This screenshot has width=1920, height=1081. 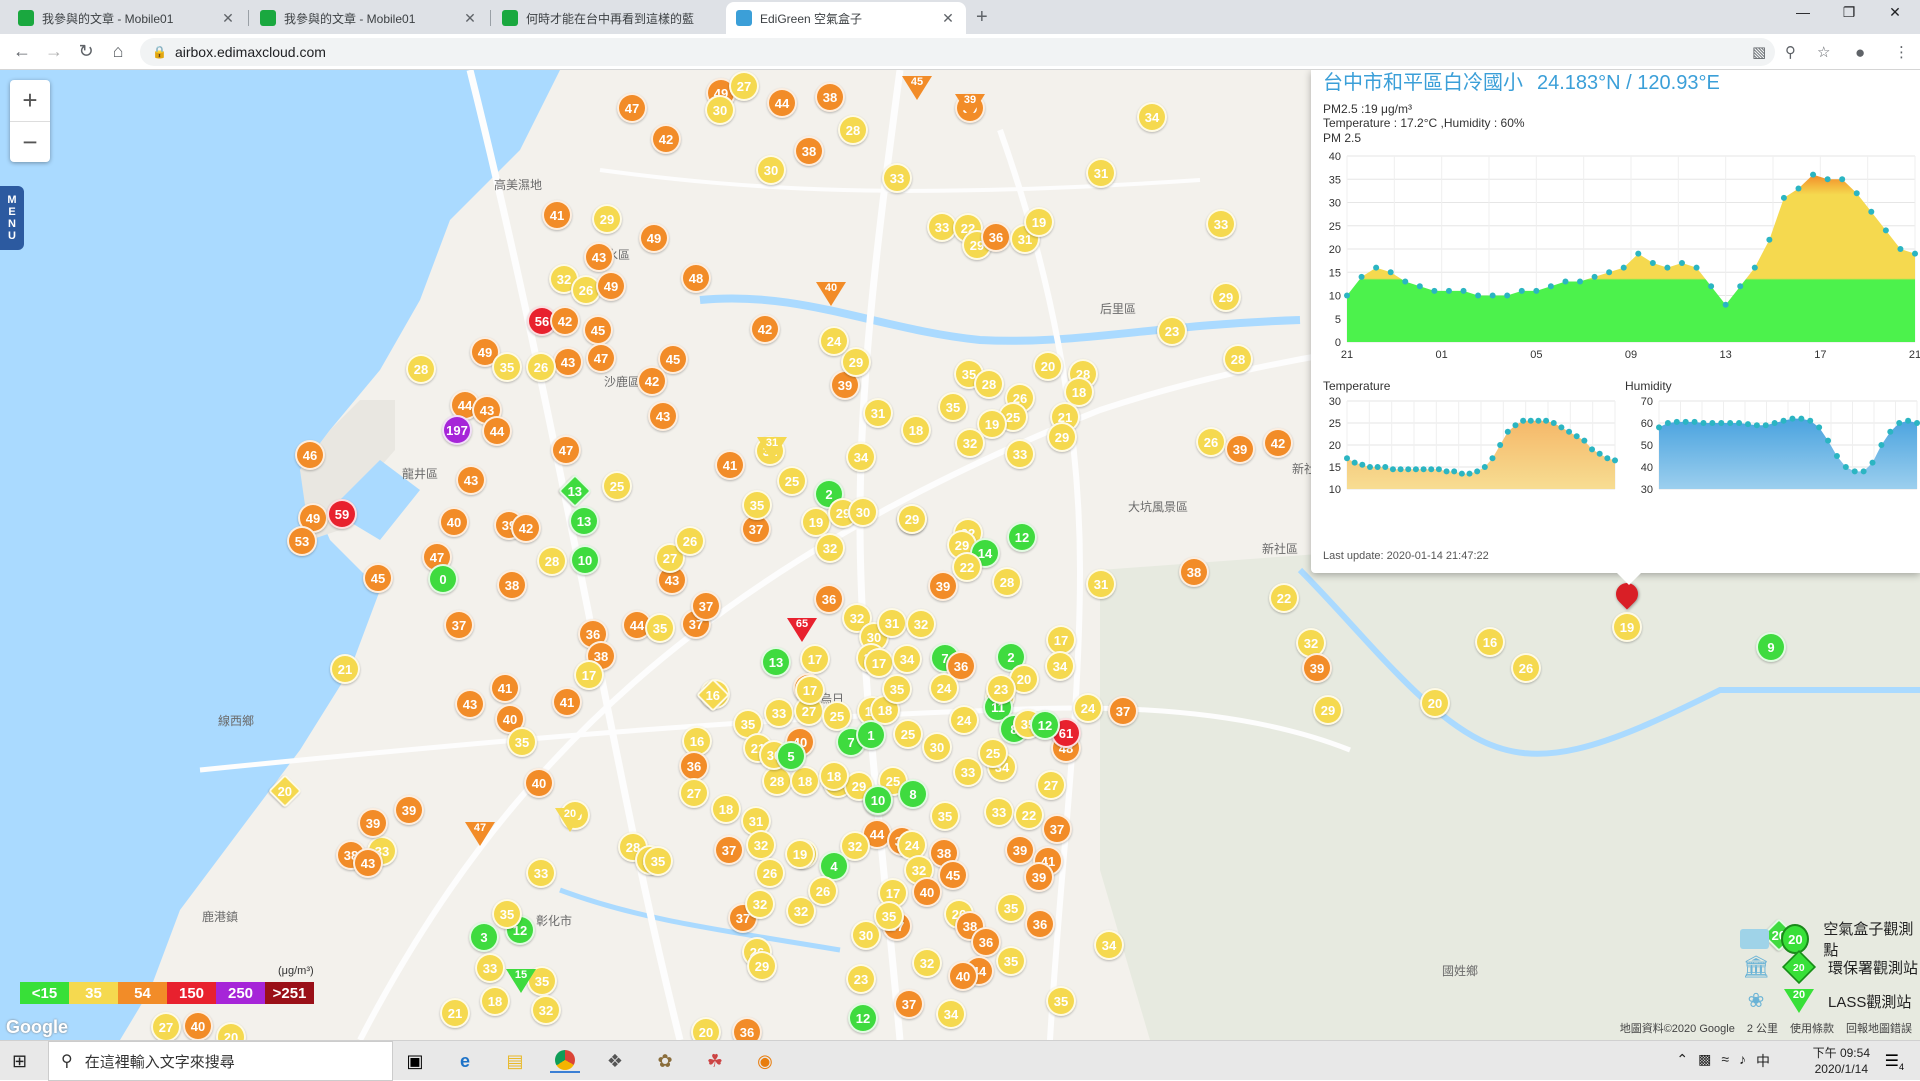 What do you see at coordinates (632, 108) in the screenshot?
I see `airbox-marker: 47` at bounding box center [632, 108].